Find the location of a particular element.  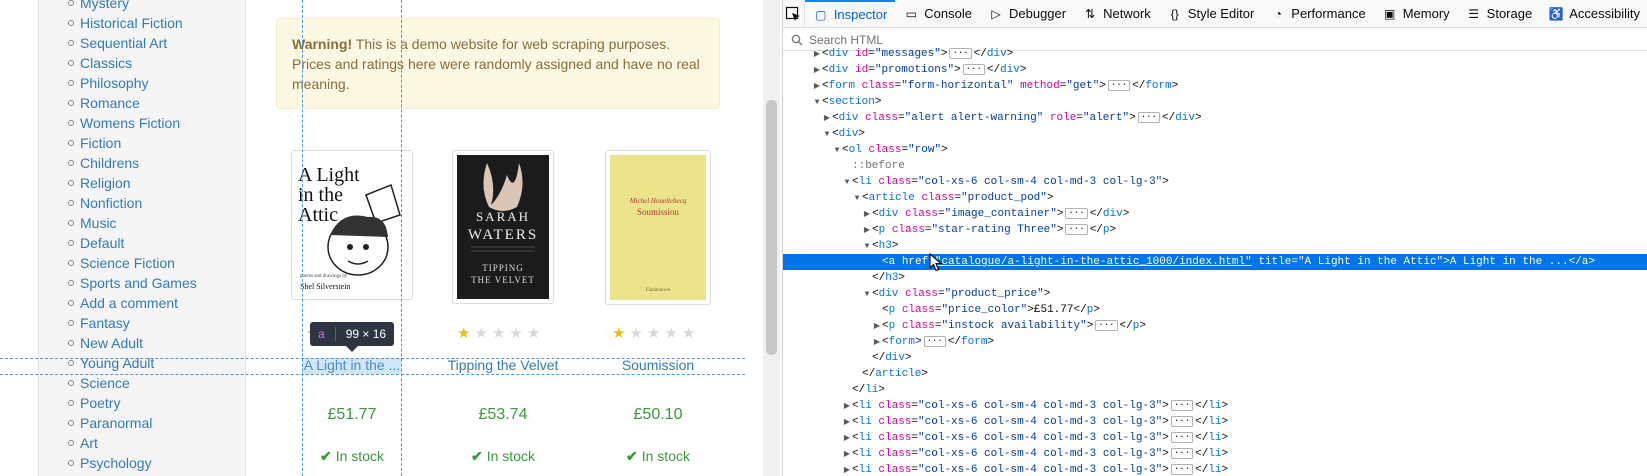

category-link: Science is located at coordinates (132, 383).